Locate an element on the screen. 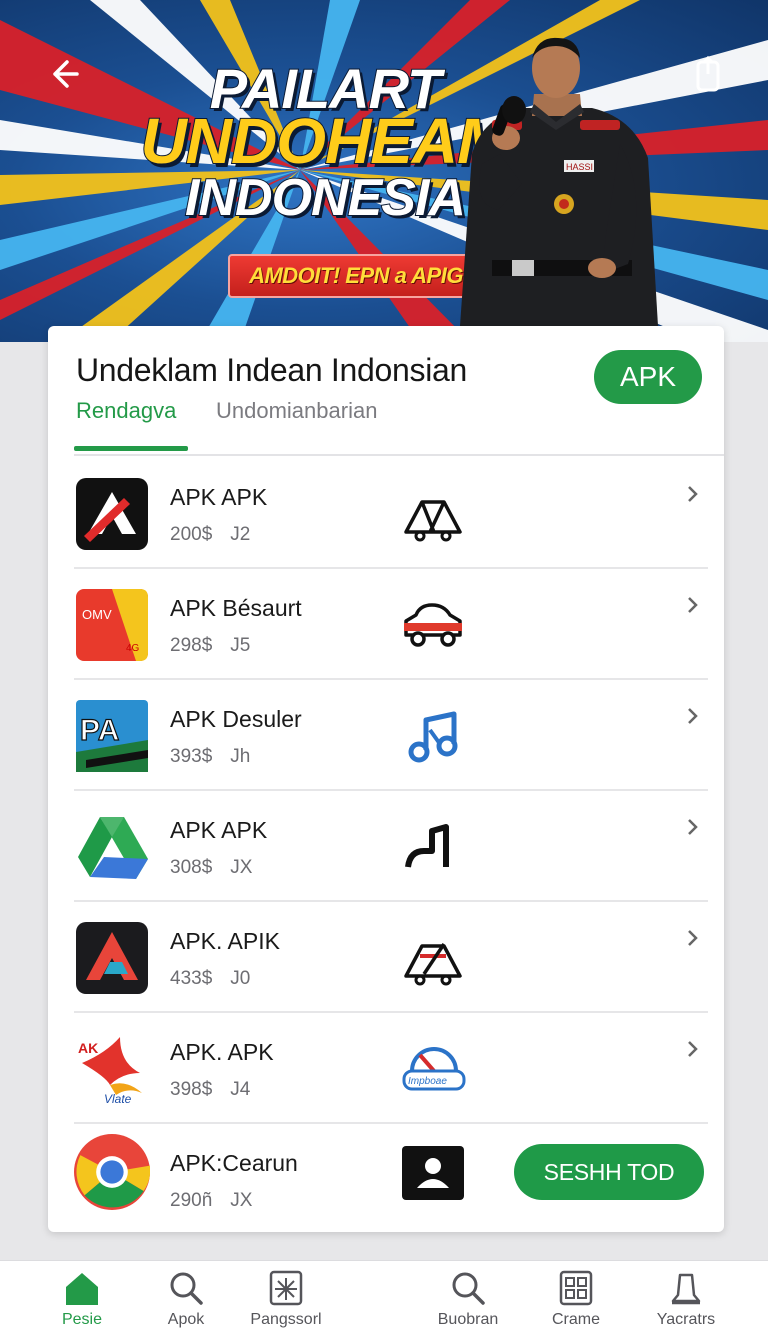 The width and height of the screenshot is (768, 1344). tab-bar: Rendagva Undomianbarian is located at coordinates (386, 421).